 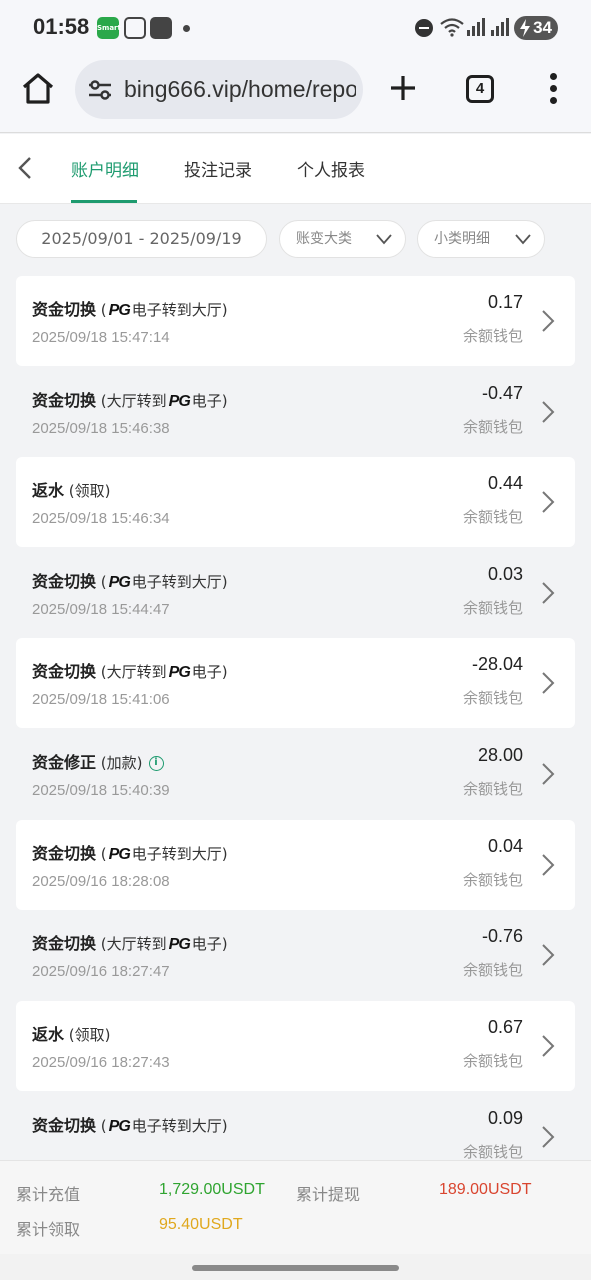 I want to click on status-bar: 01:58 Smart 34, so click(x=295, y=28).